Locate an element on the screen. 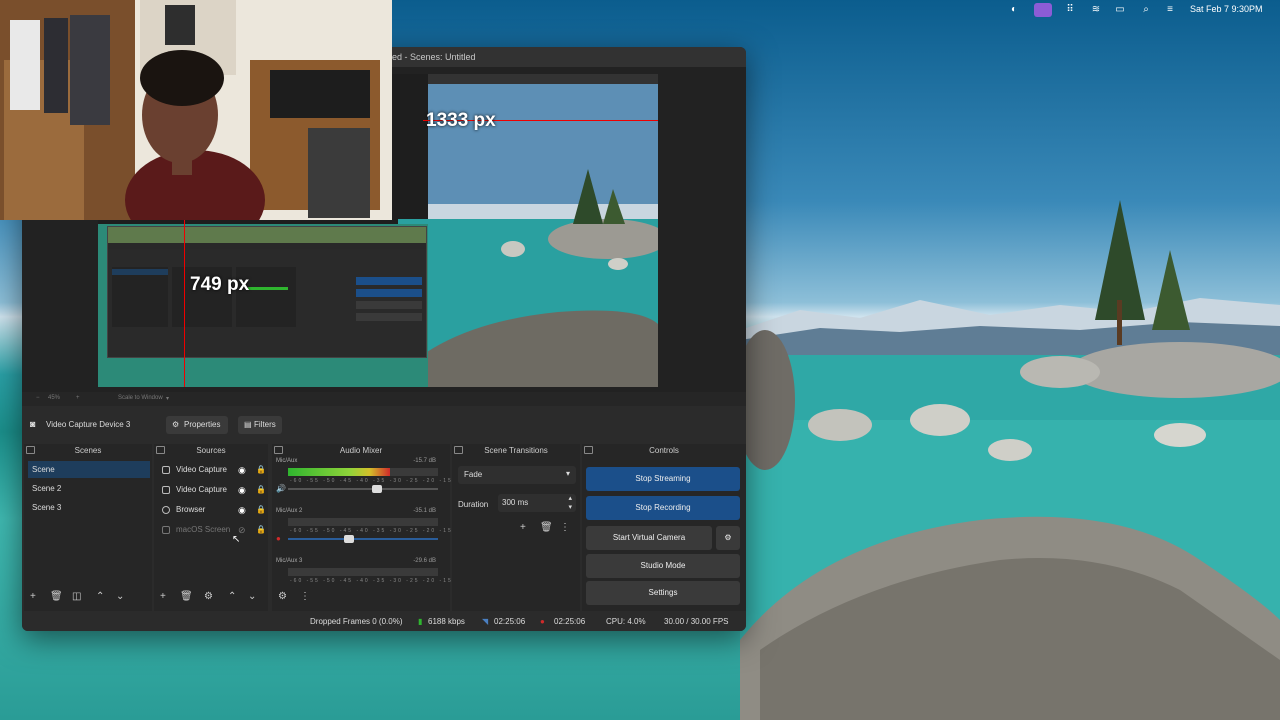  transition-type: Fade is located at coordinates (473, 474).